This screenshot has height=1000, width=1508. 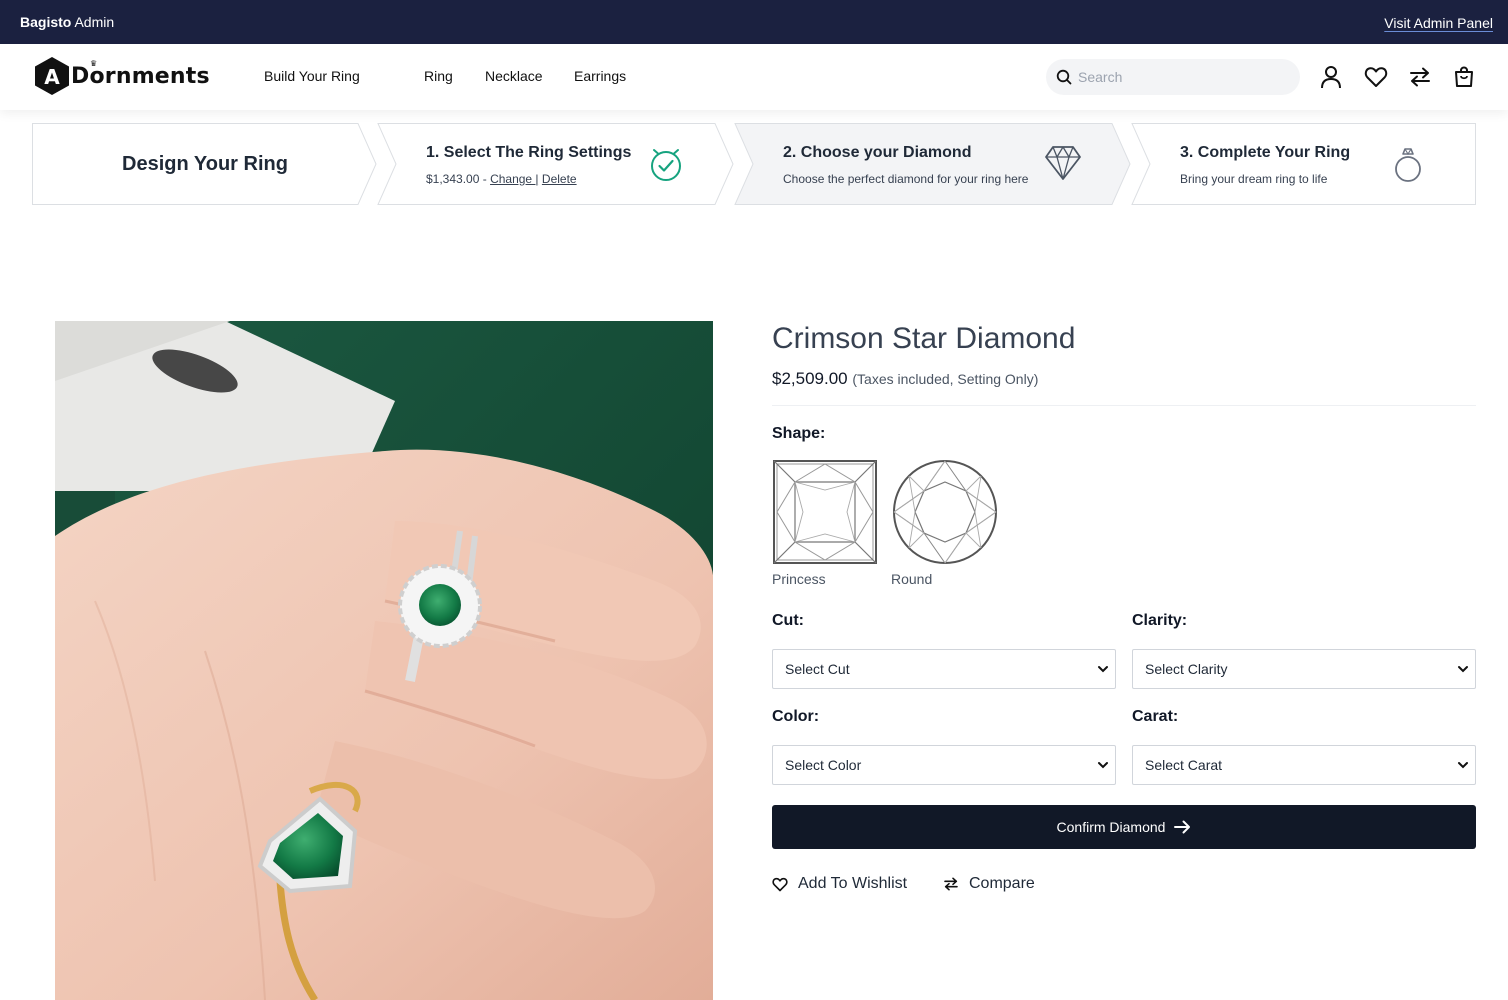 I want to click on visit-admin-panel-link: Visit Admin Panel, so click(x=1438, y=23).